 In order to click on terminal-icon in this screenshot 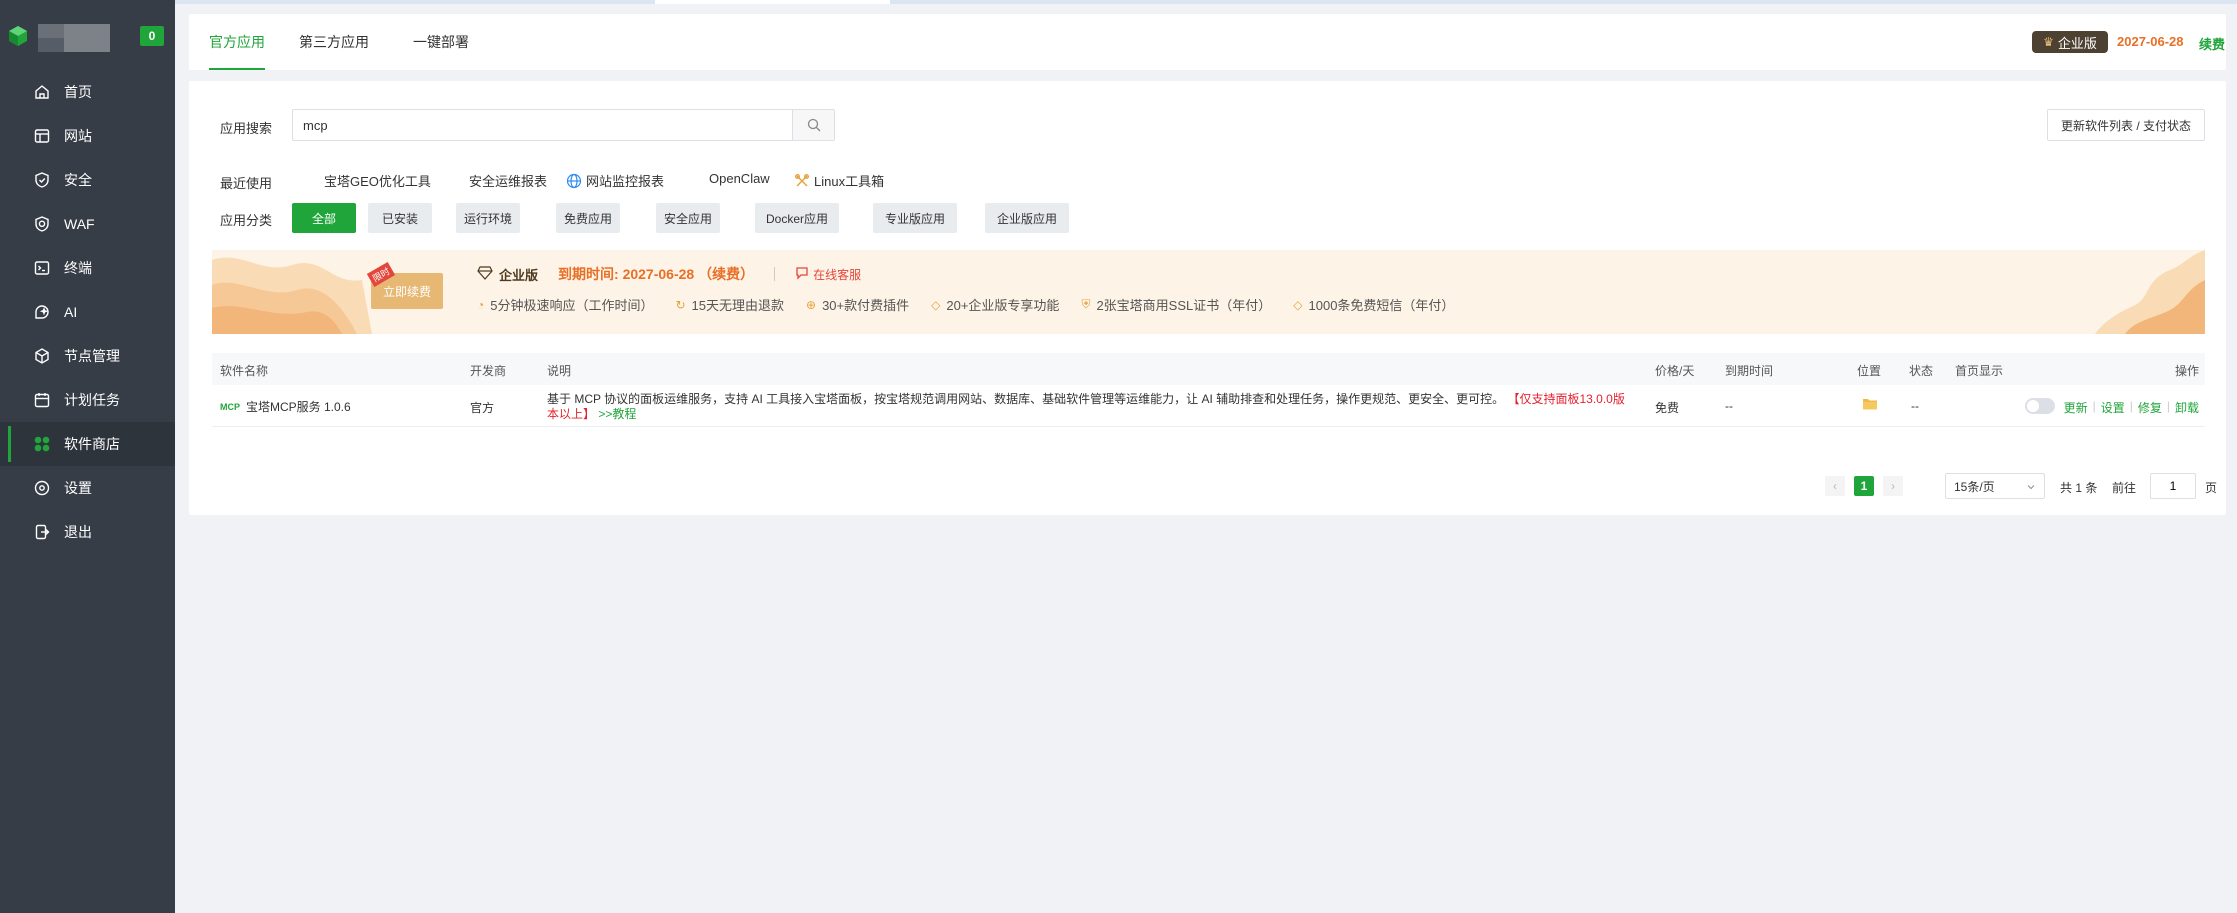, I will do `click(42, 268)`.